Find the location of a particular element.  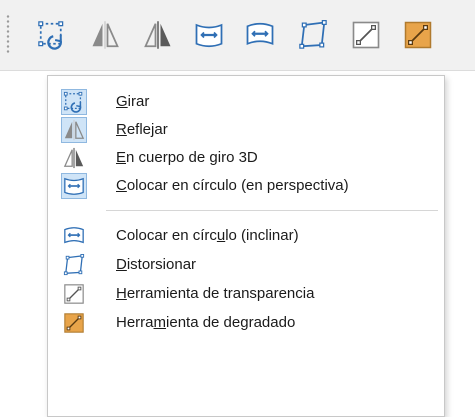

menu-item-label: Girar is located at coordinates (133, 101).